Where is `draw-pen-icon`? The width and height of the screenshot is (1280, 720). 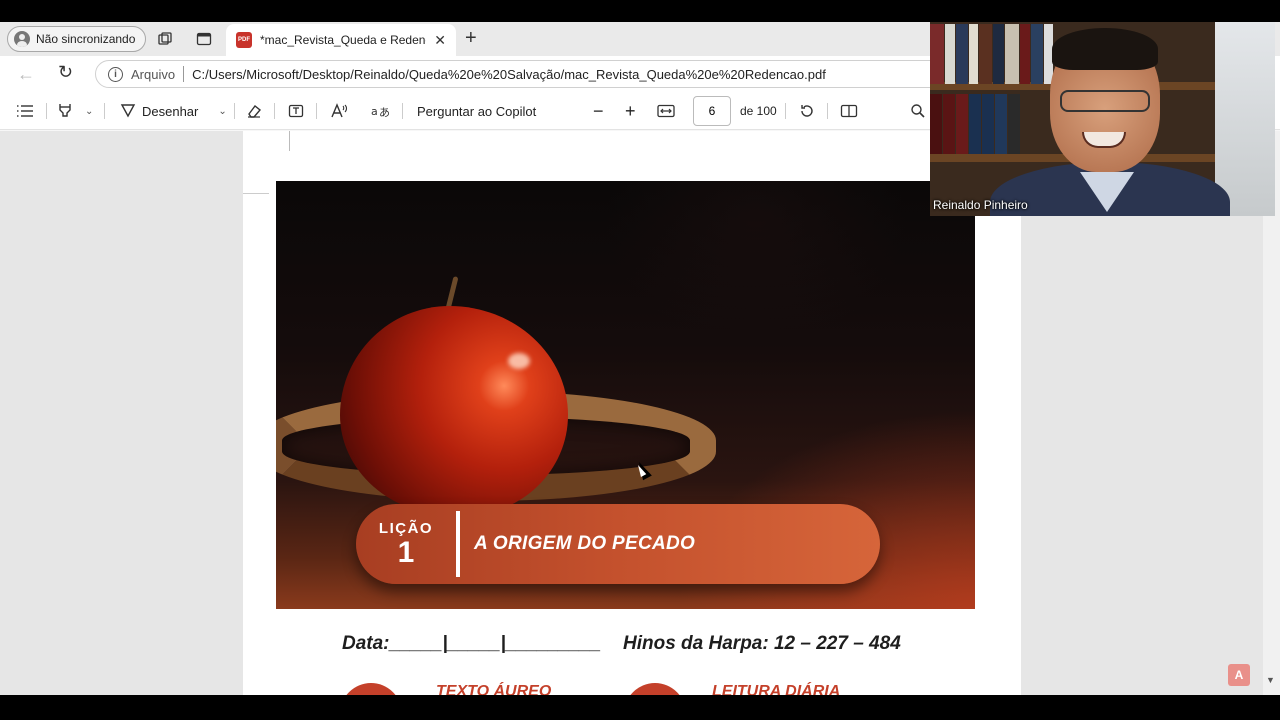
draw-pen-icon is located at coordinates (128, 111).